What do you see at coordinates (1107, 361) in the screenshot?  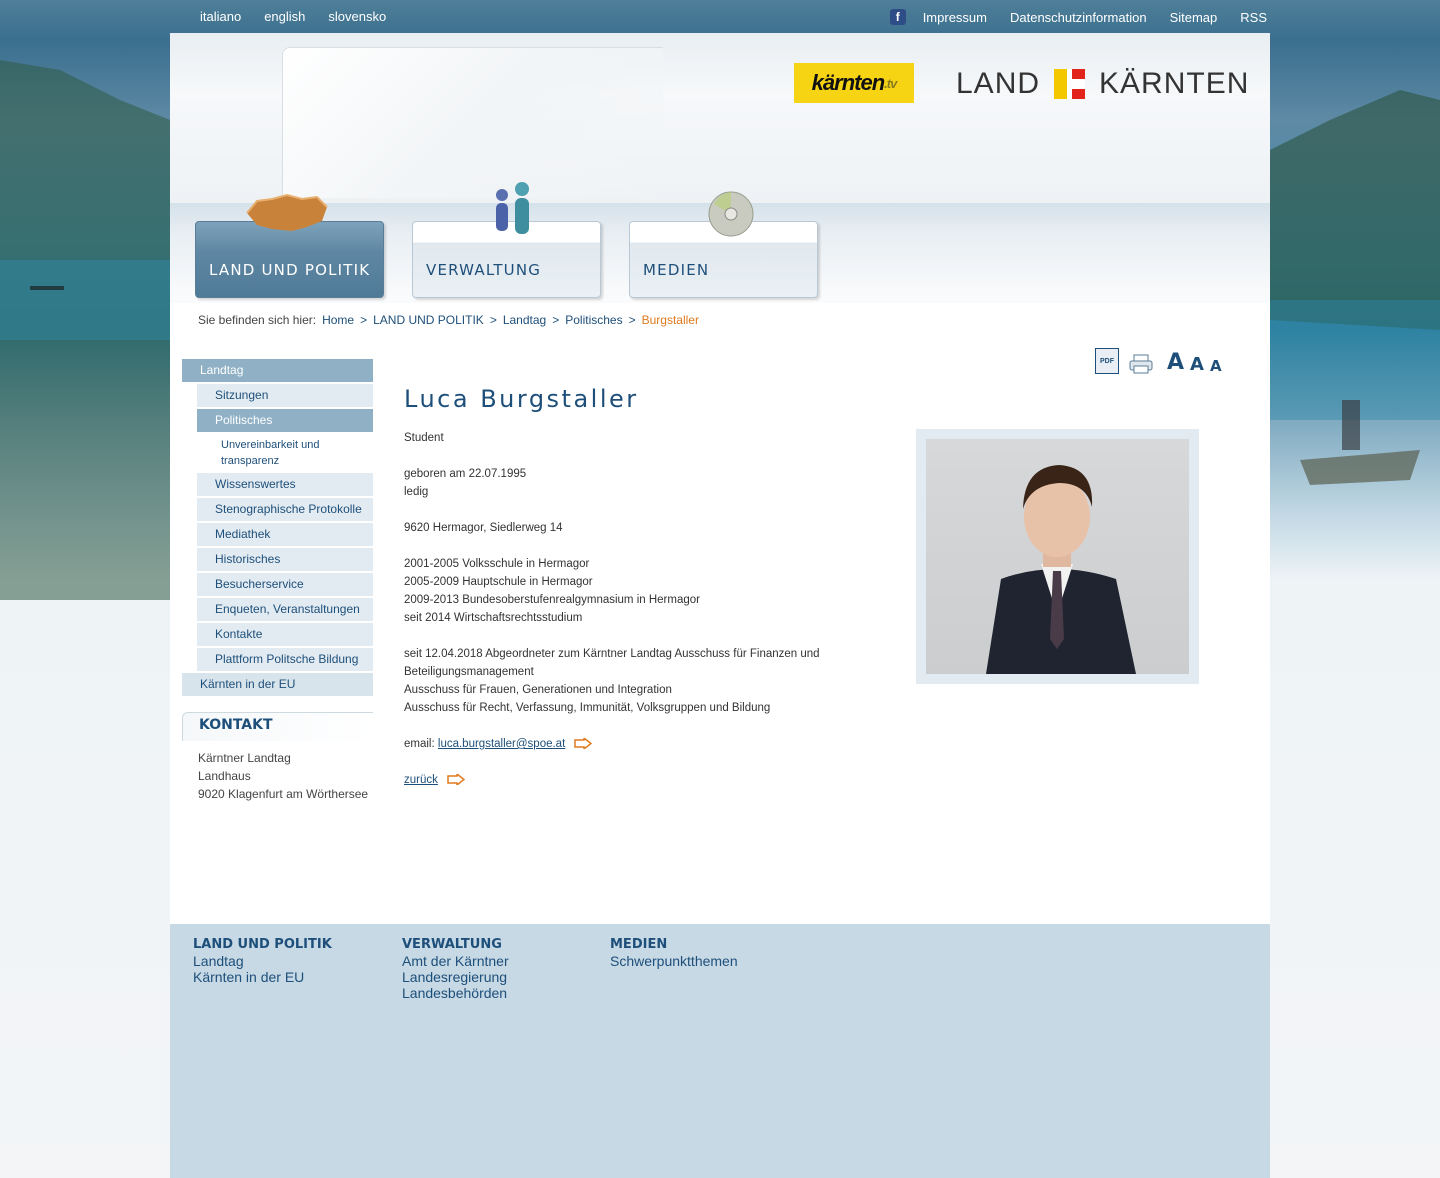 I see `pdf-icon: PDF` at bounding box center [1107, 361].